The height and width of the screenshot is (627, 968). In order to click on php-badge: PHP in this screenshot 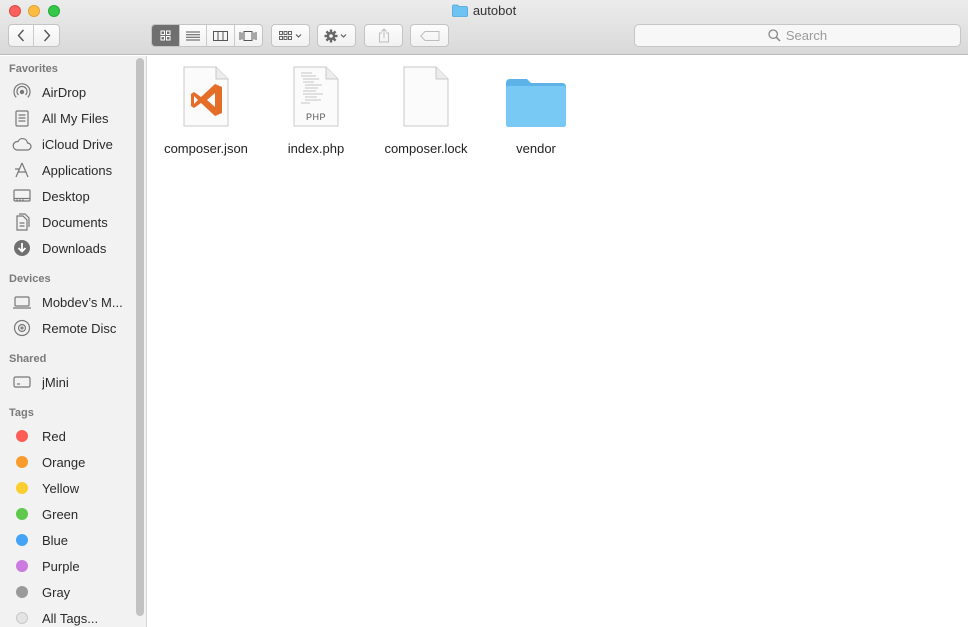, I will do `click(315, 117)`.